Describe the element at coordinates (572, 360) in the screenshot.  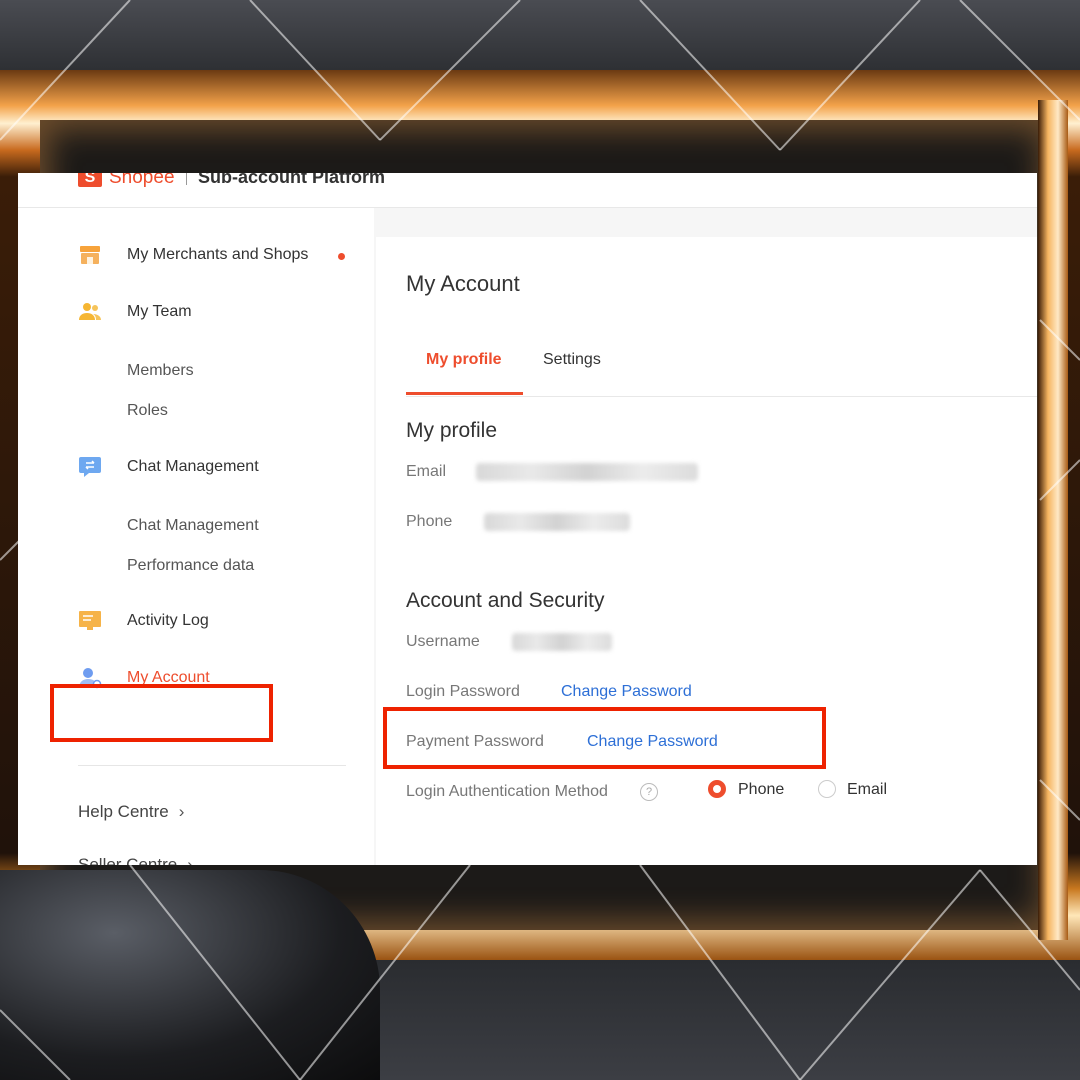
I see `tab-settings: Settings` at that location.